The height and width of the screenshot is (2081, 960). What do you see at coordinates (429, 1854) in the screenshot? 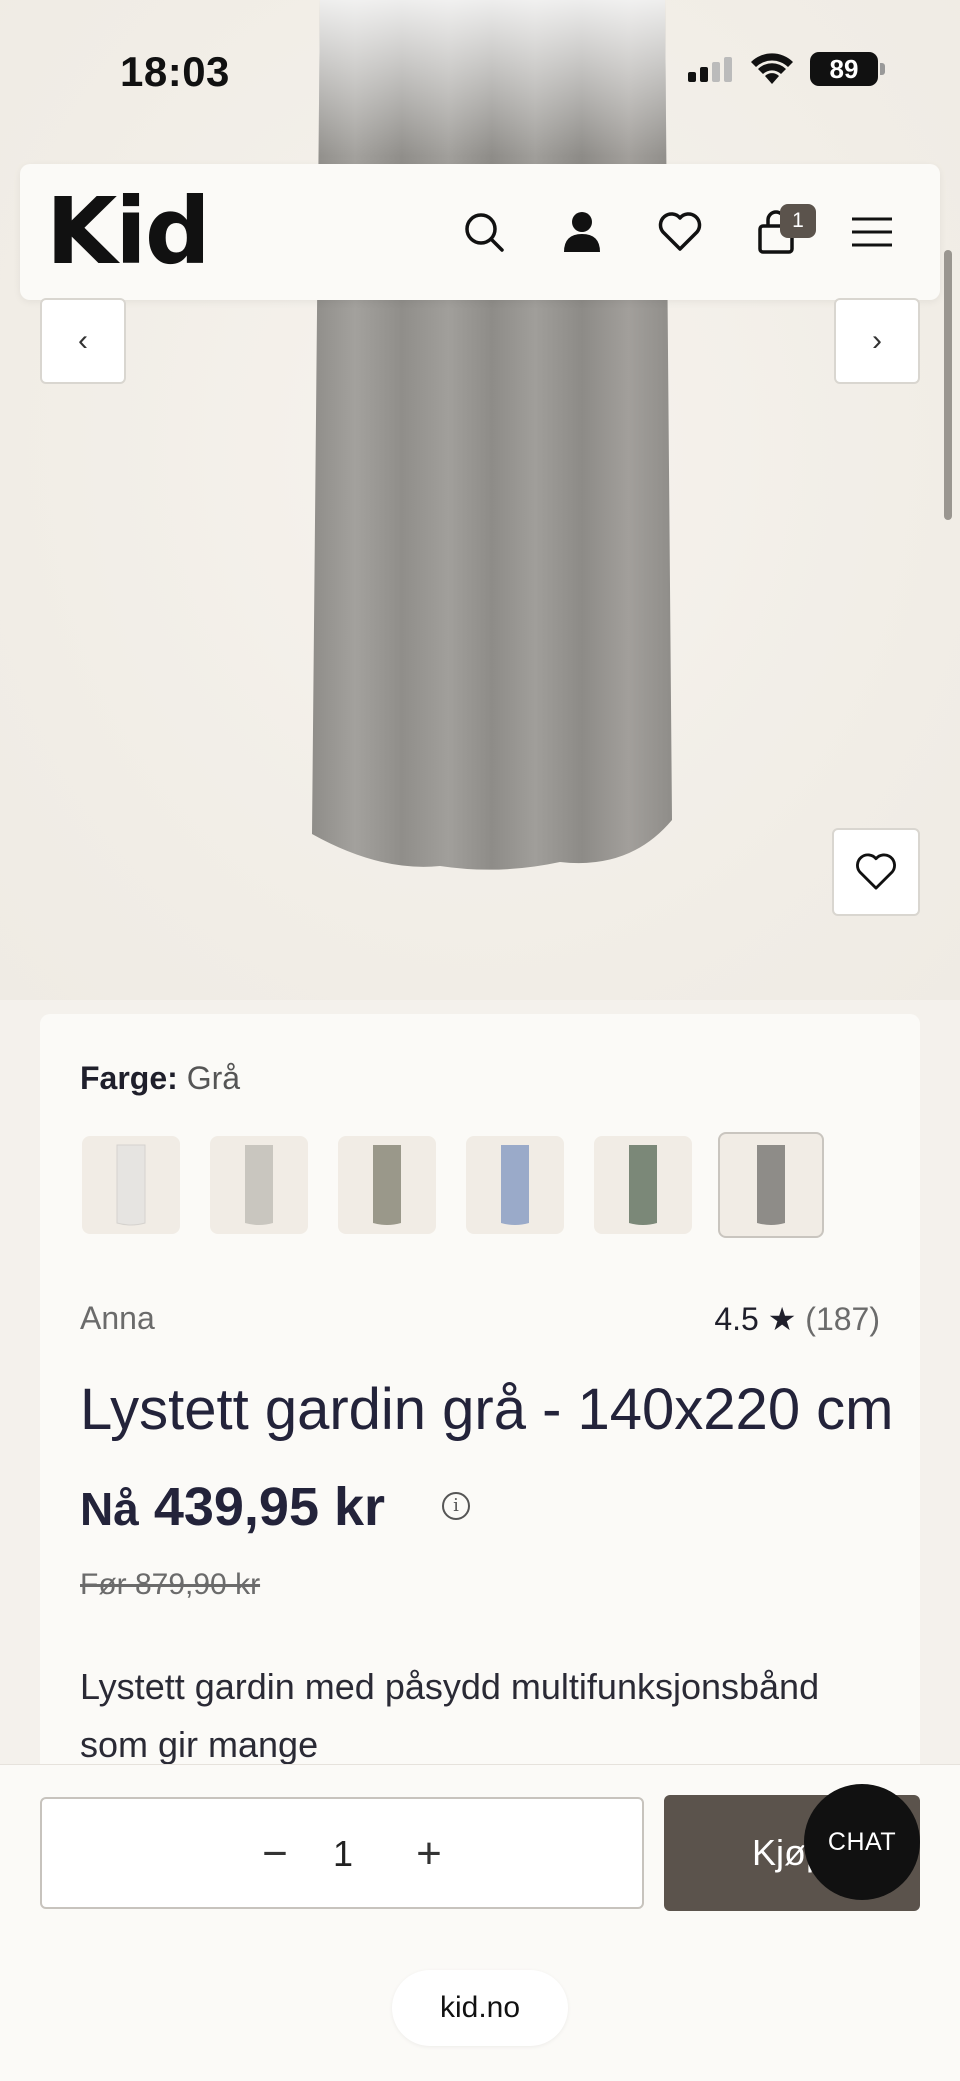
I see `quantity-increase-button: +` at bounding box center [429, 1854].